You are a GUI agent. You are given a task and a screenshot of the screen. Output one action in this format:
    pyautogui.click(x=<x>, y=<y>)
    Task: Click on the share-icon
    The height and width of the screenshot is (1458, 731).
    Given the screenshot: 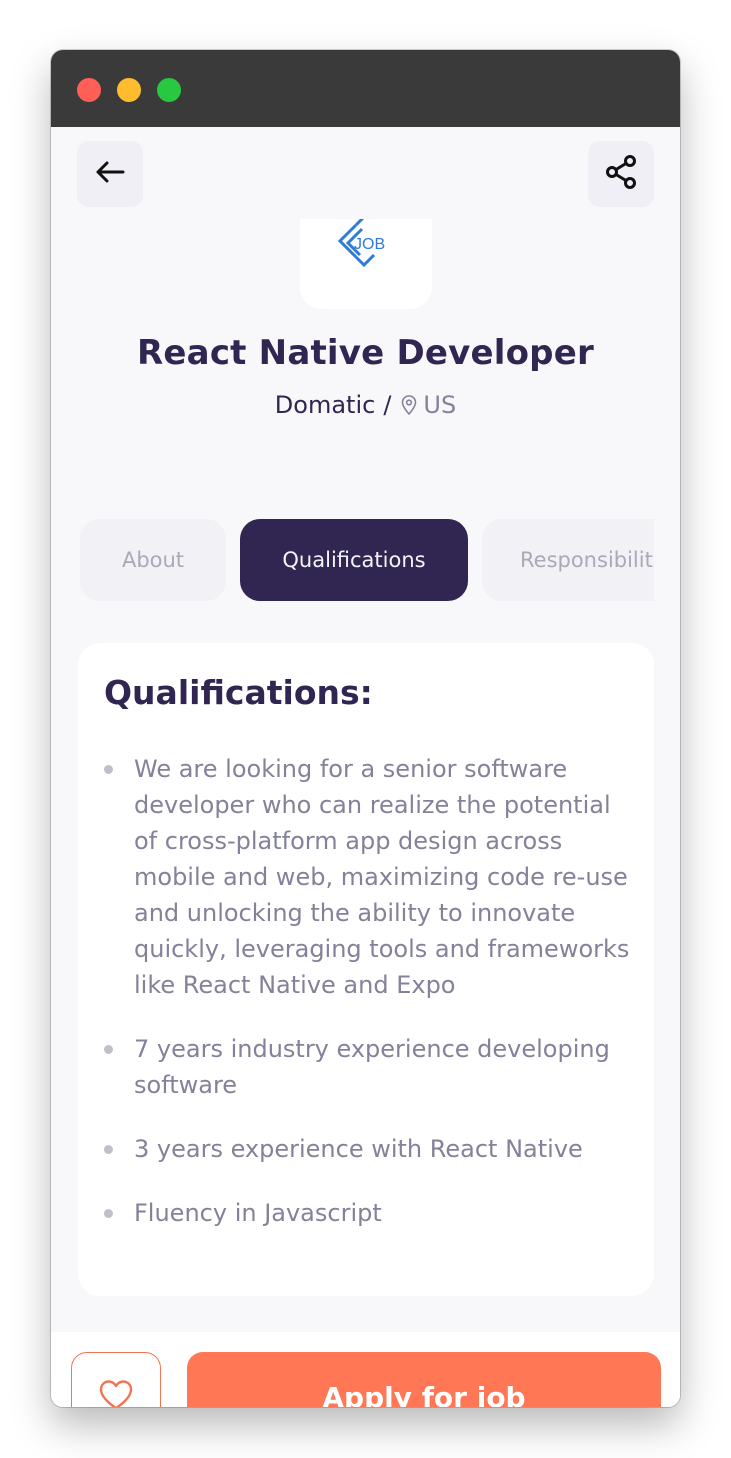 What is the action you would take?
    pyautogui.click(x=621, y=174)
    